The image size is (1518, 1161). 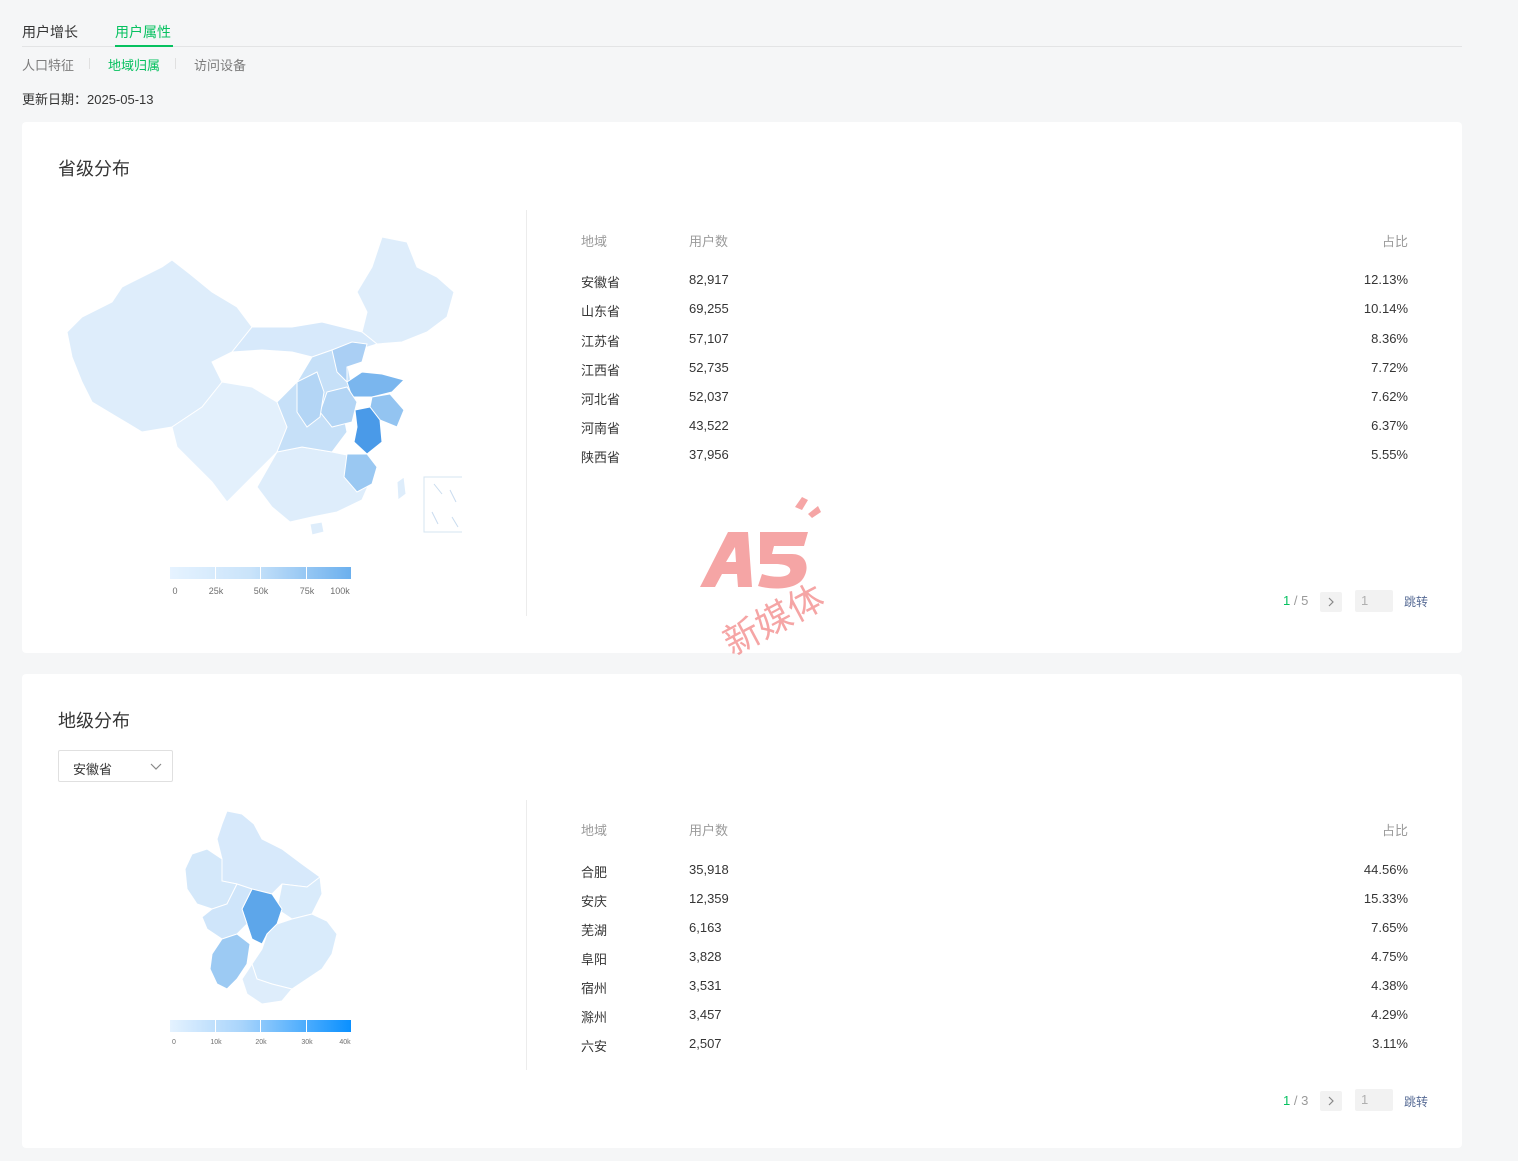 I want to click on tab-user-growth: 用户增长, so click(x=50, y=32).